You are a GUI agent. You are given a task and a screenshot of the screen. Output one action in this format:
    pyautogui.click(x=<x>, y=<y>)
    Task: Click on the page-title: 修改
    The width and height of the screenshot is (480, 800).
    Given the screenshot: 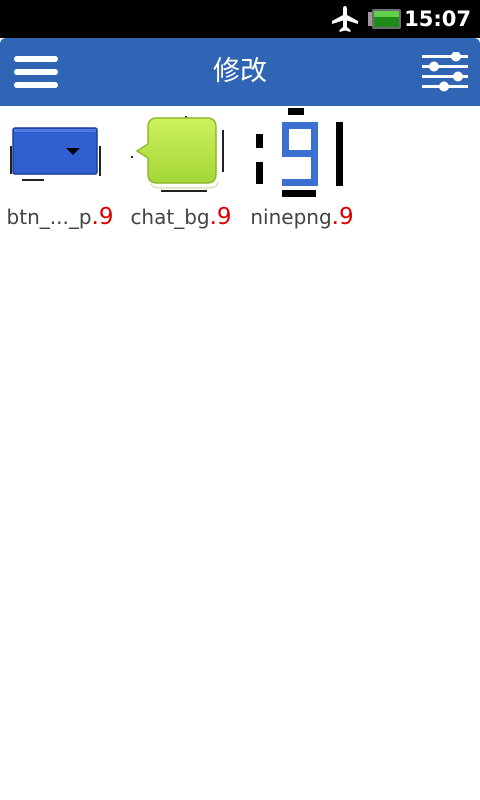 What is the action you would take?
    pyautogui.click(x=240, y=71)
    